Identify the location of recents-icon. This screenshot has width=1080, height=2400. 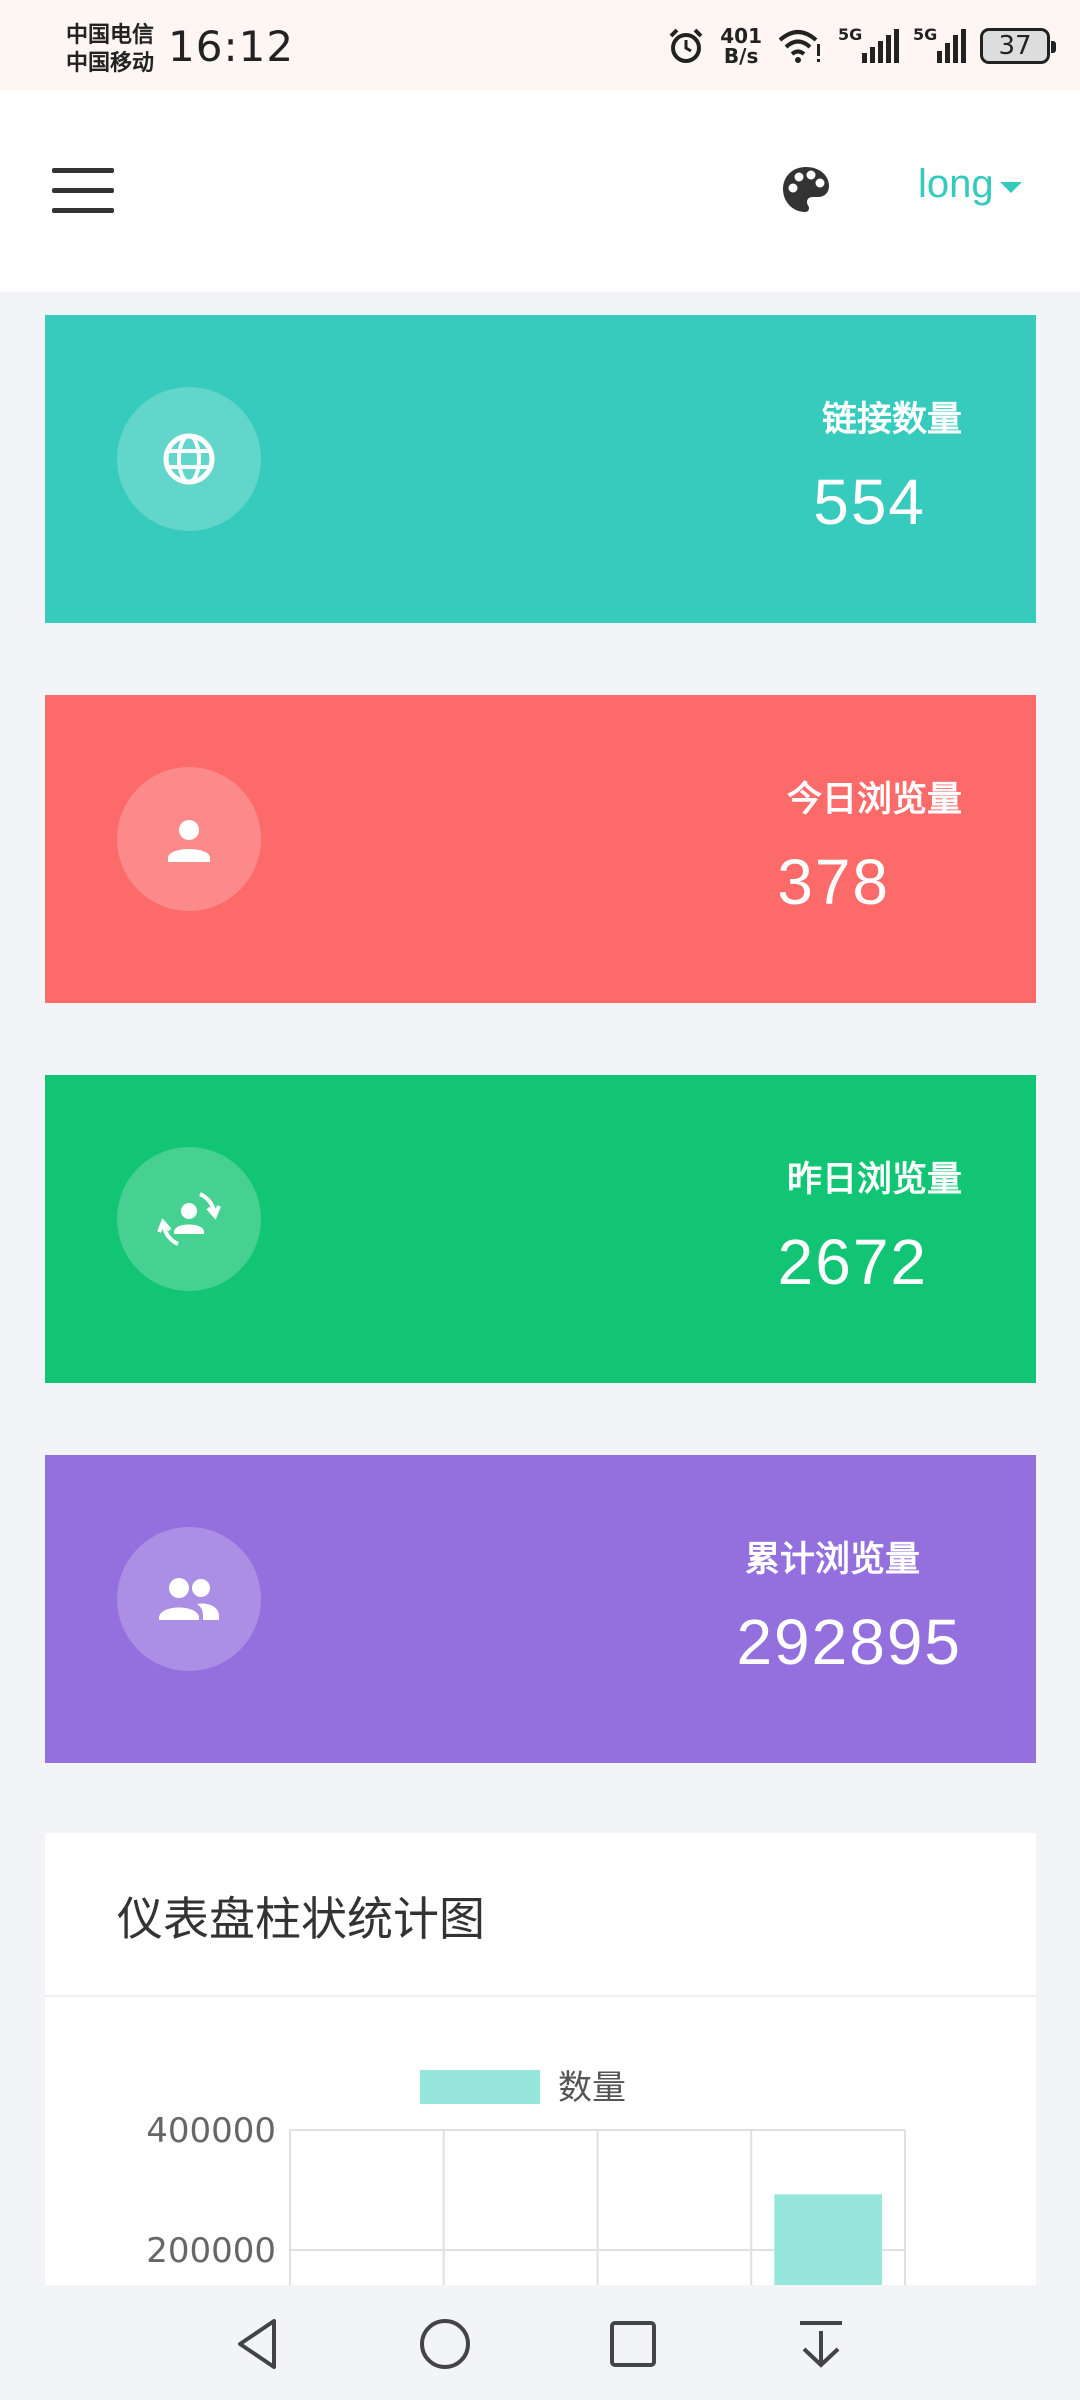
(633, 2344).